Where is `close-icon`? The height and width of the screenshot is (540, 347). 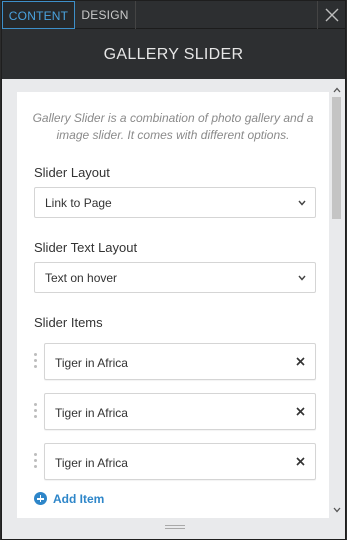 close-icon is located at coordinates (332, 15).